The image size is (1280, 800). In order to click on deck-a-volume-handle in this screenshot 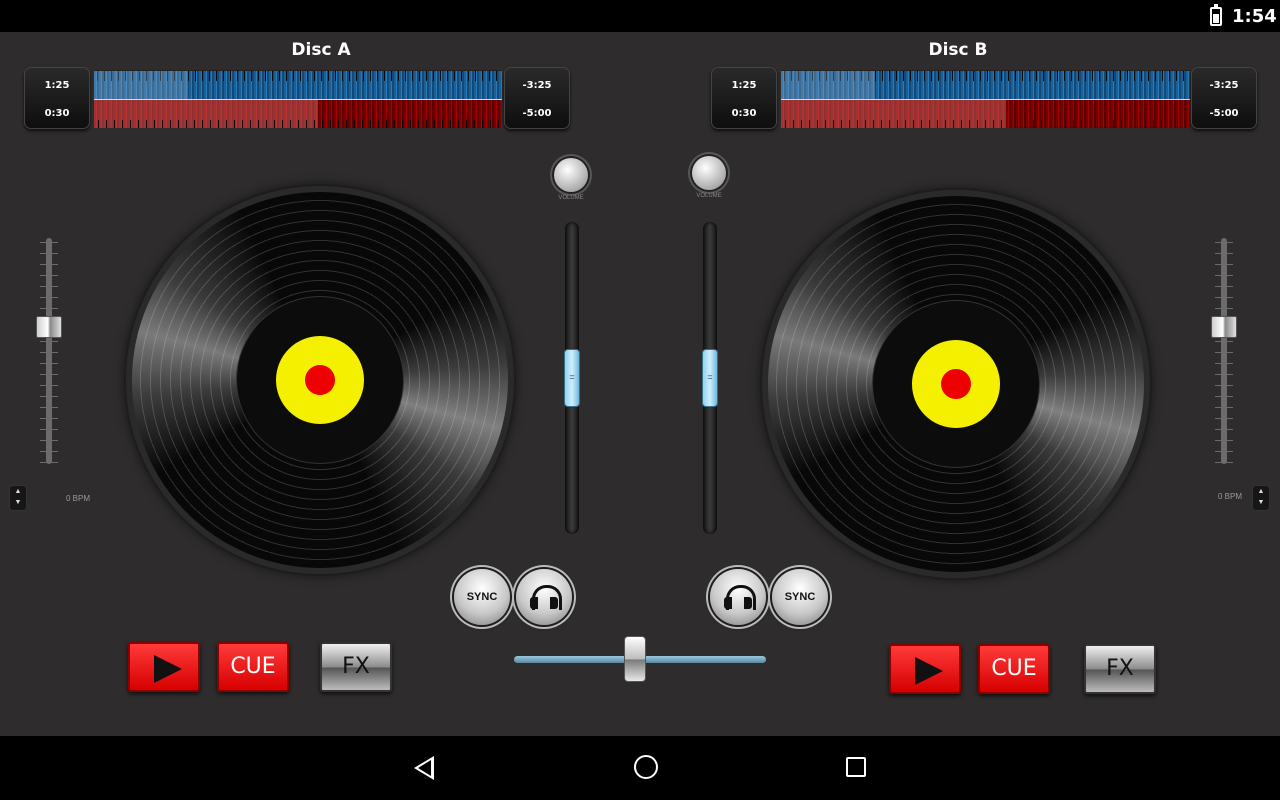, I will do `click(572, 378)`.